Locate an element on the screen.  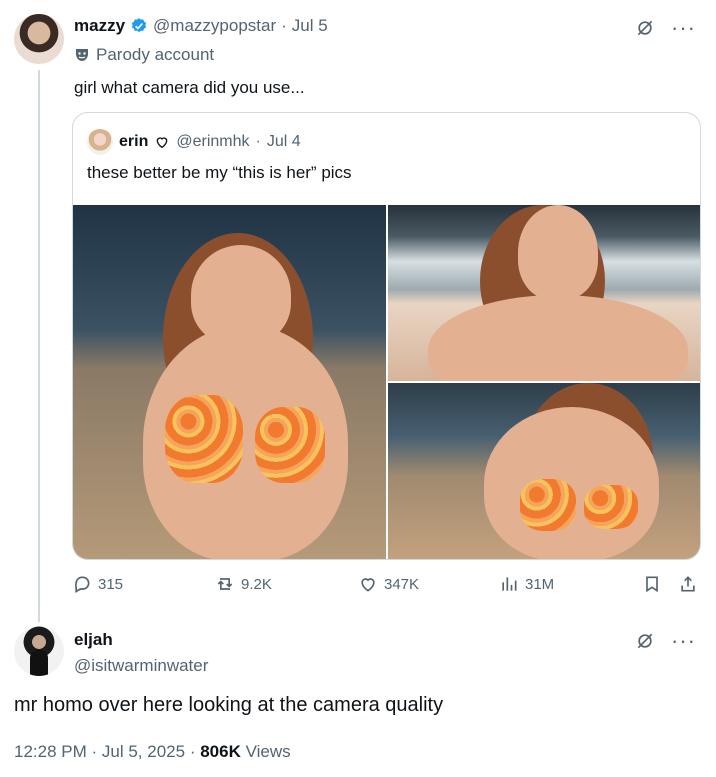
post-top-actions: ··· is located at coordinates (665, 28).